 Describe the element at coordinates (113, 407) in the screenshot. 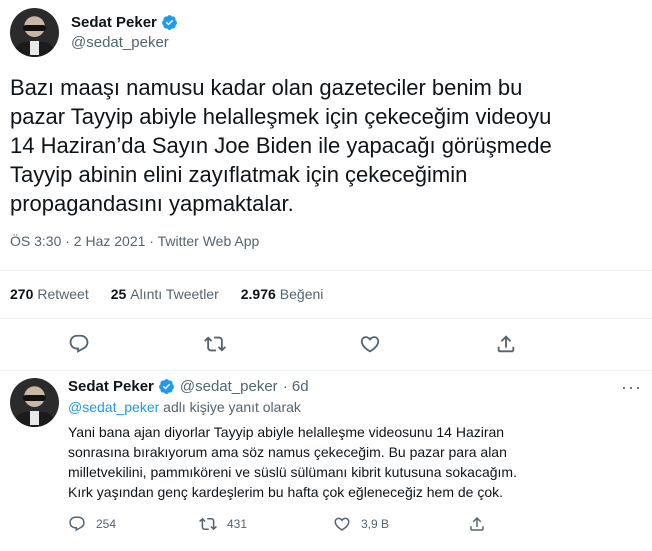

I see `replying-to-handle-link: @sedat_peker` at that location.